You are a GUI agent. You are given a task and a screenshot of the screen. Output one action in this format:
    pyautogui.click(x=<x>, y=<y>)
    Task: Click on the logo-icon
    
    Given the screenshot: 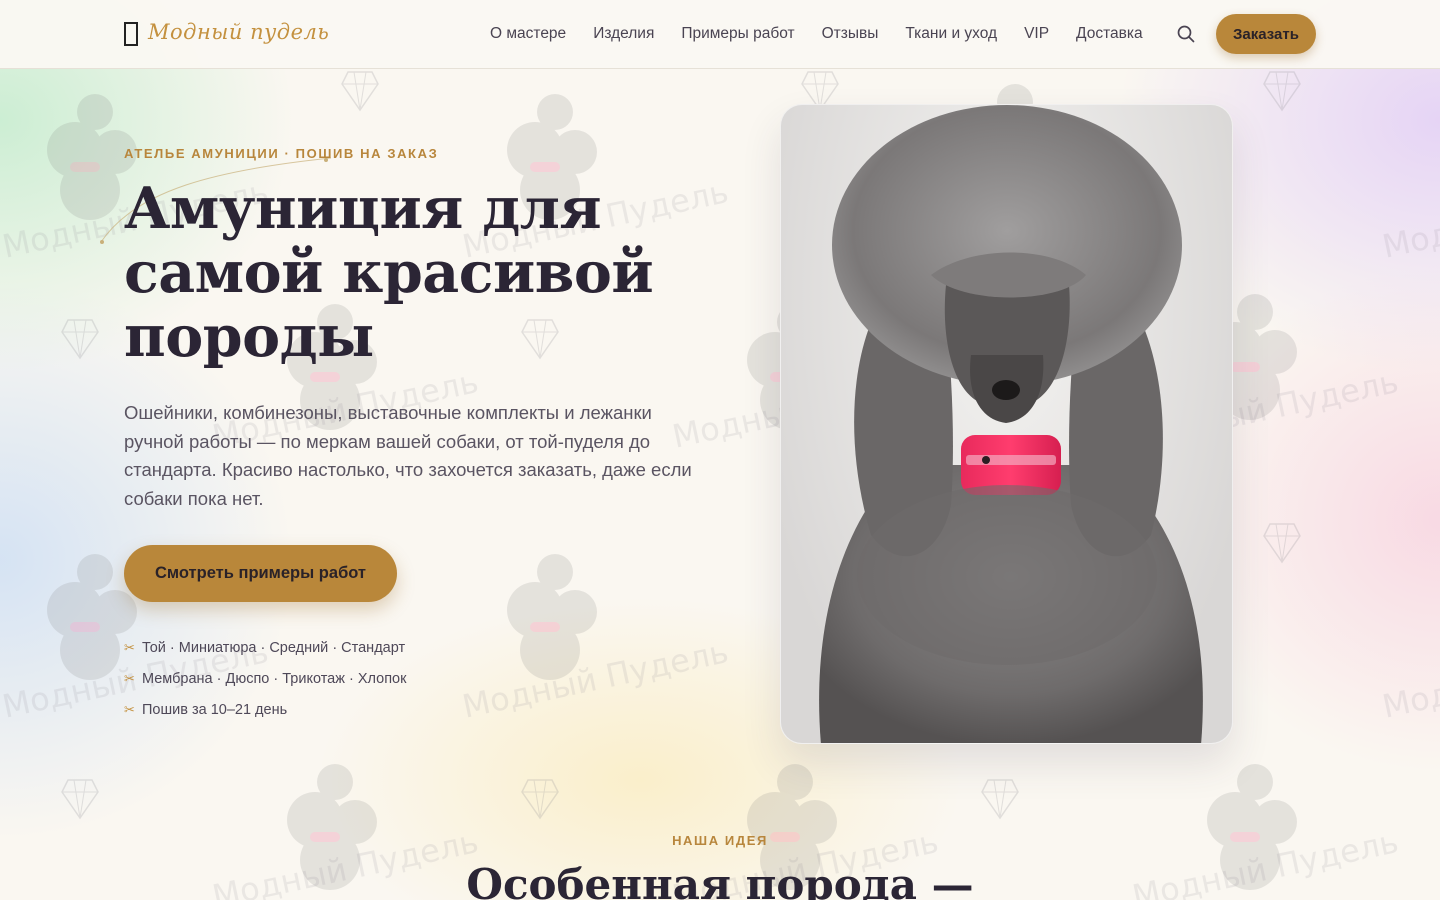 What is the action you would take?
    pyautogui.click(x=131, y=34)
    